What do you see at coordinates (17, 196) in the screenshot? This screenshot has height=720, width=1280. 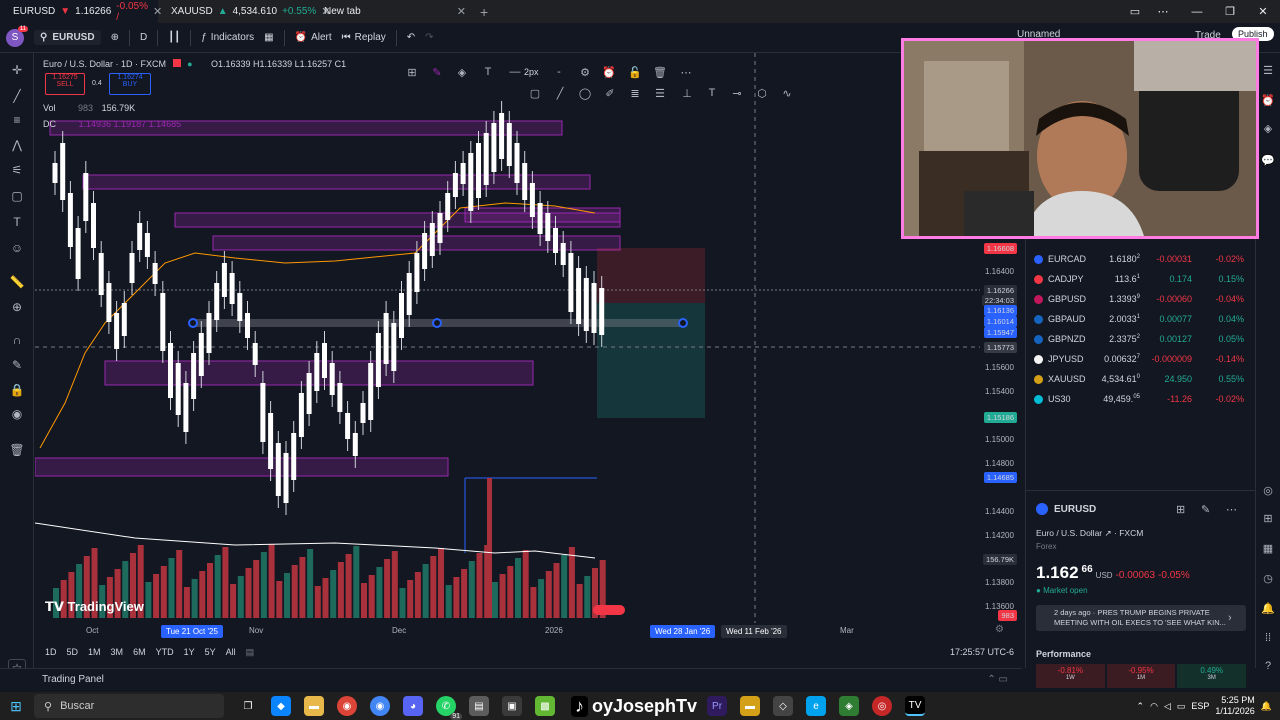 I see `geometry-icon: ▢` at bounding box center [17, 196].